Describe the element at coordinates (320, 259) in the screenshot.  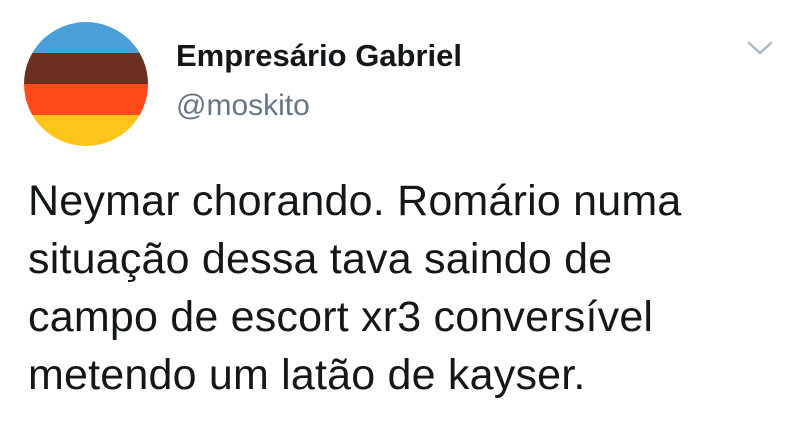
I see `tweet-text-line: situação dessa tava saindo de` at that location.